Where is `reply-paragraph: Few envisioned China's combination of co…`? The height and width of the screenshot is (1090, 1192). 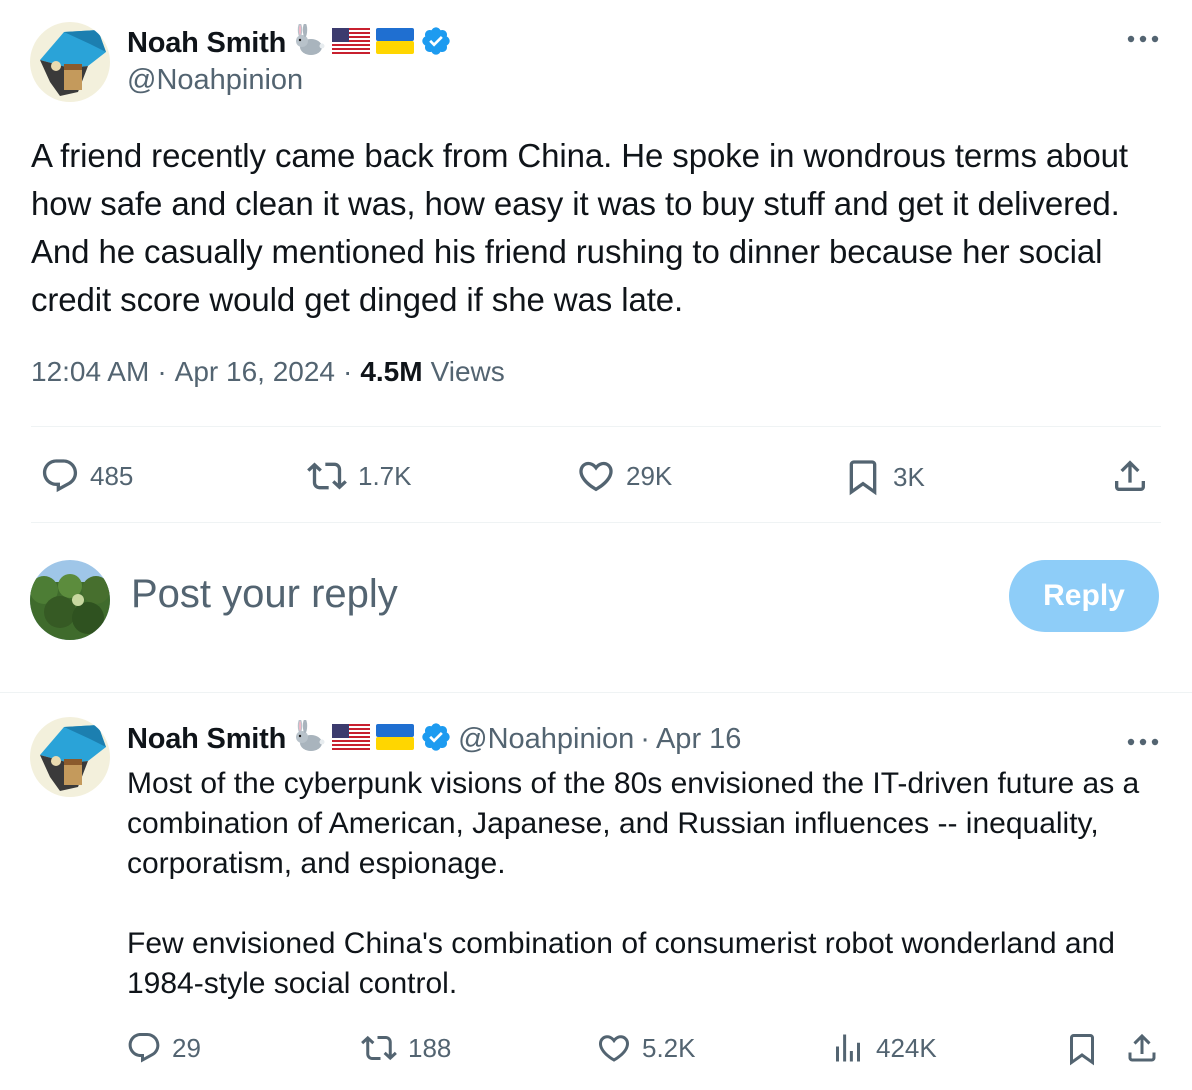
reply-paragraph: Few envisioned China's combination of co… is located at coordinates (621, 963).